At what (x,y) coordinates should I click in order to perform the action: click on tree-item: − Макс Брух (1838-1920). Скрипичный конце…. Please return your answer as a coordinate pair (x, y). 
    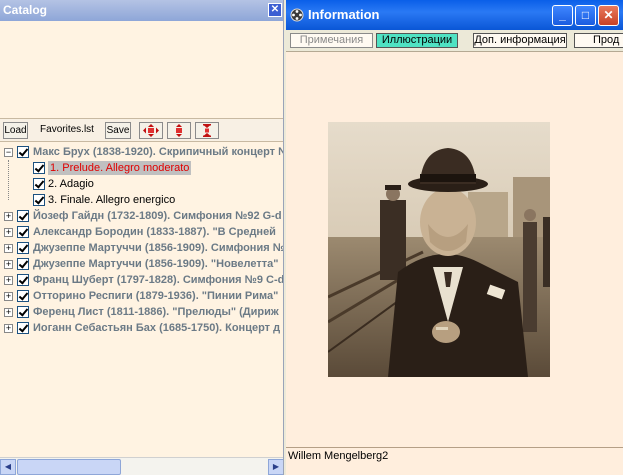
    Looking at the image, I should click on (142, 152).